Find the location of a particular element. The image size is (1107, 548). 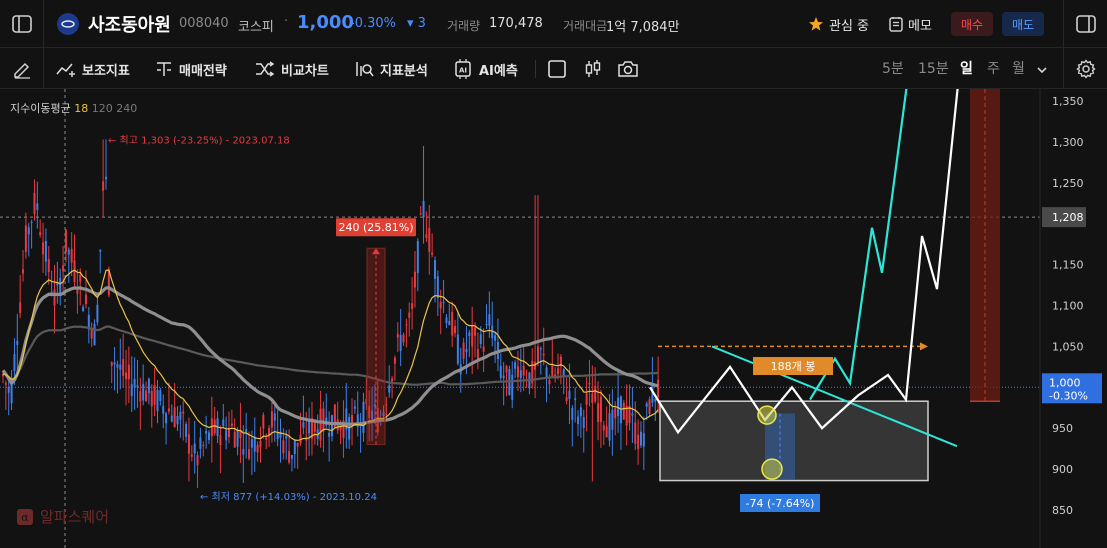

sidebar-panel-icon is located at coordinates (21, 24).